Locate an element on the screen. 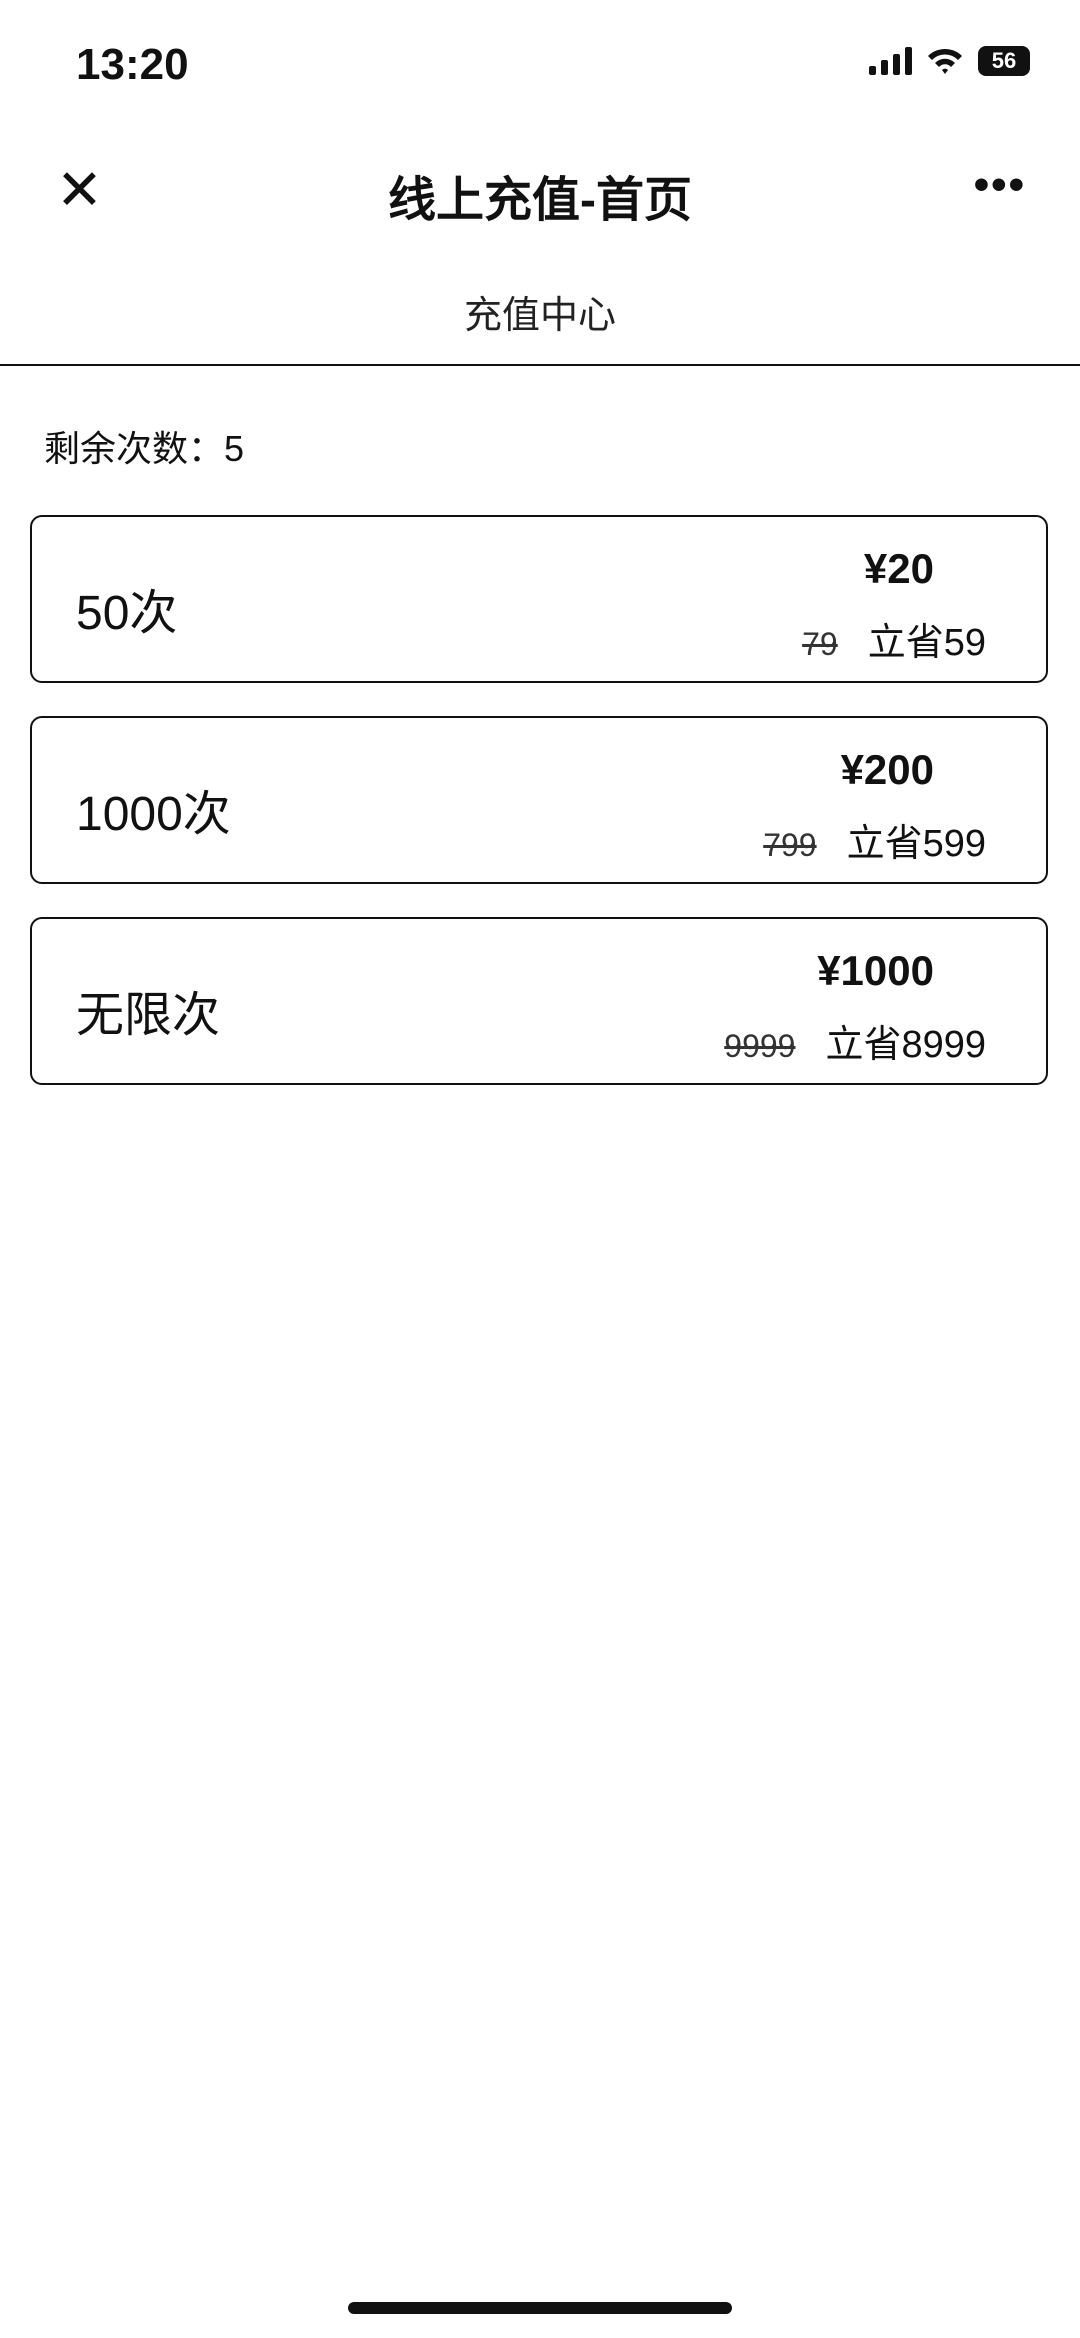  status-icons: 56 is located at coordinates (949, 61).